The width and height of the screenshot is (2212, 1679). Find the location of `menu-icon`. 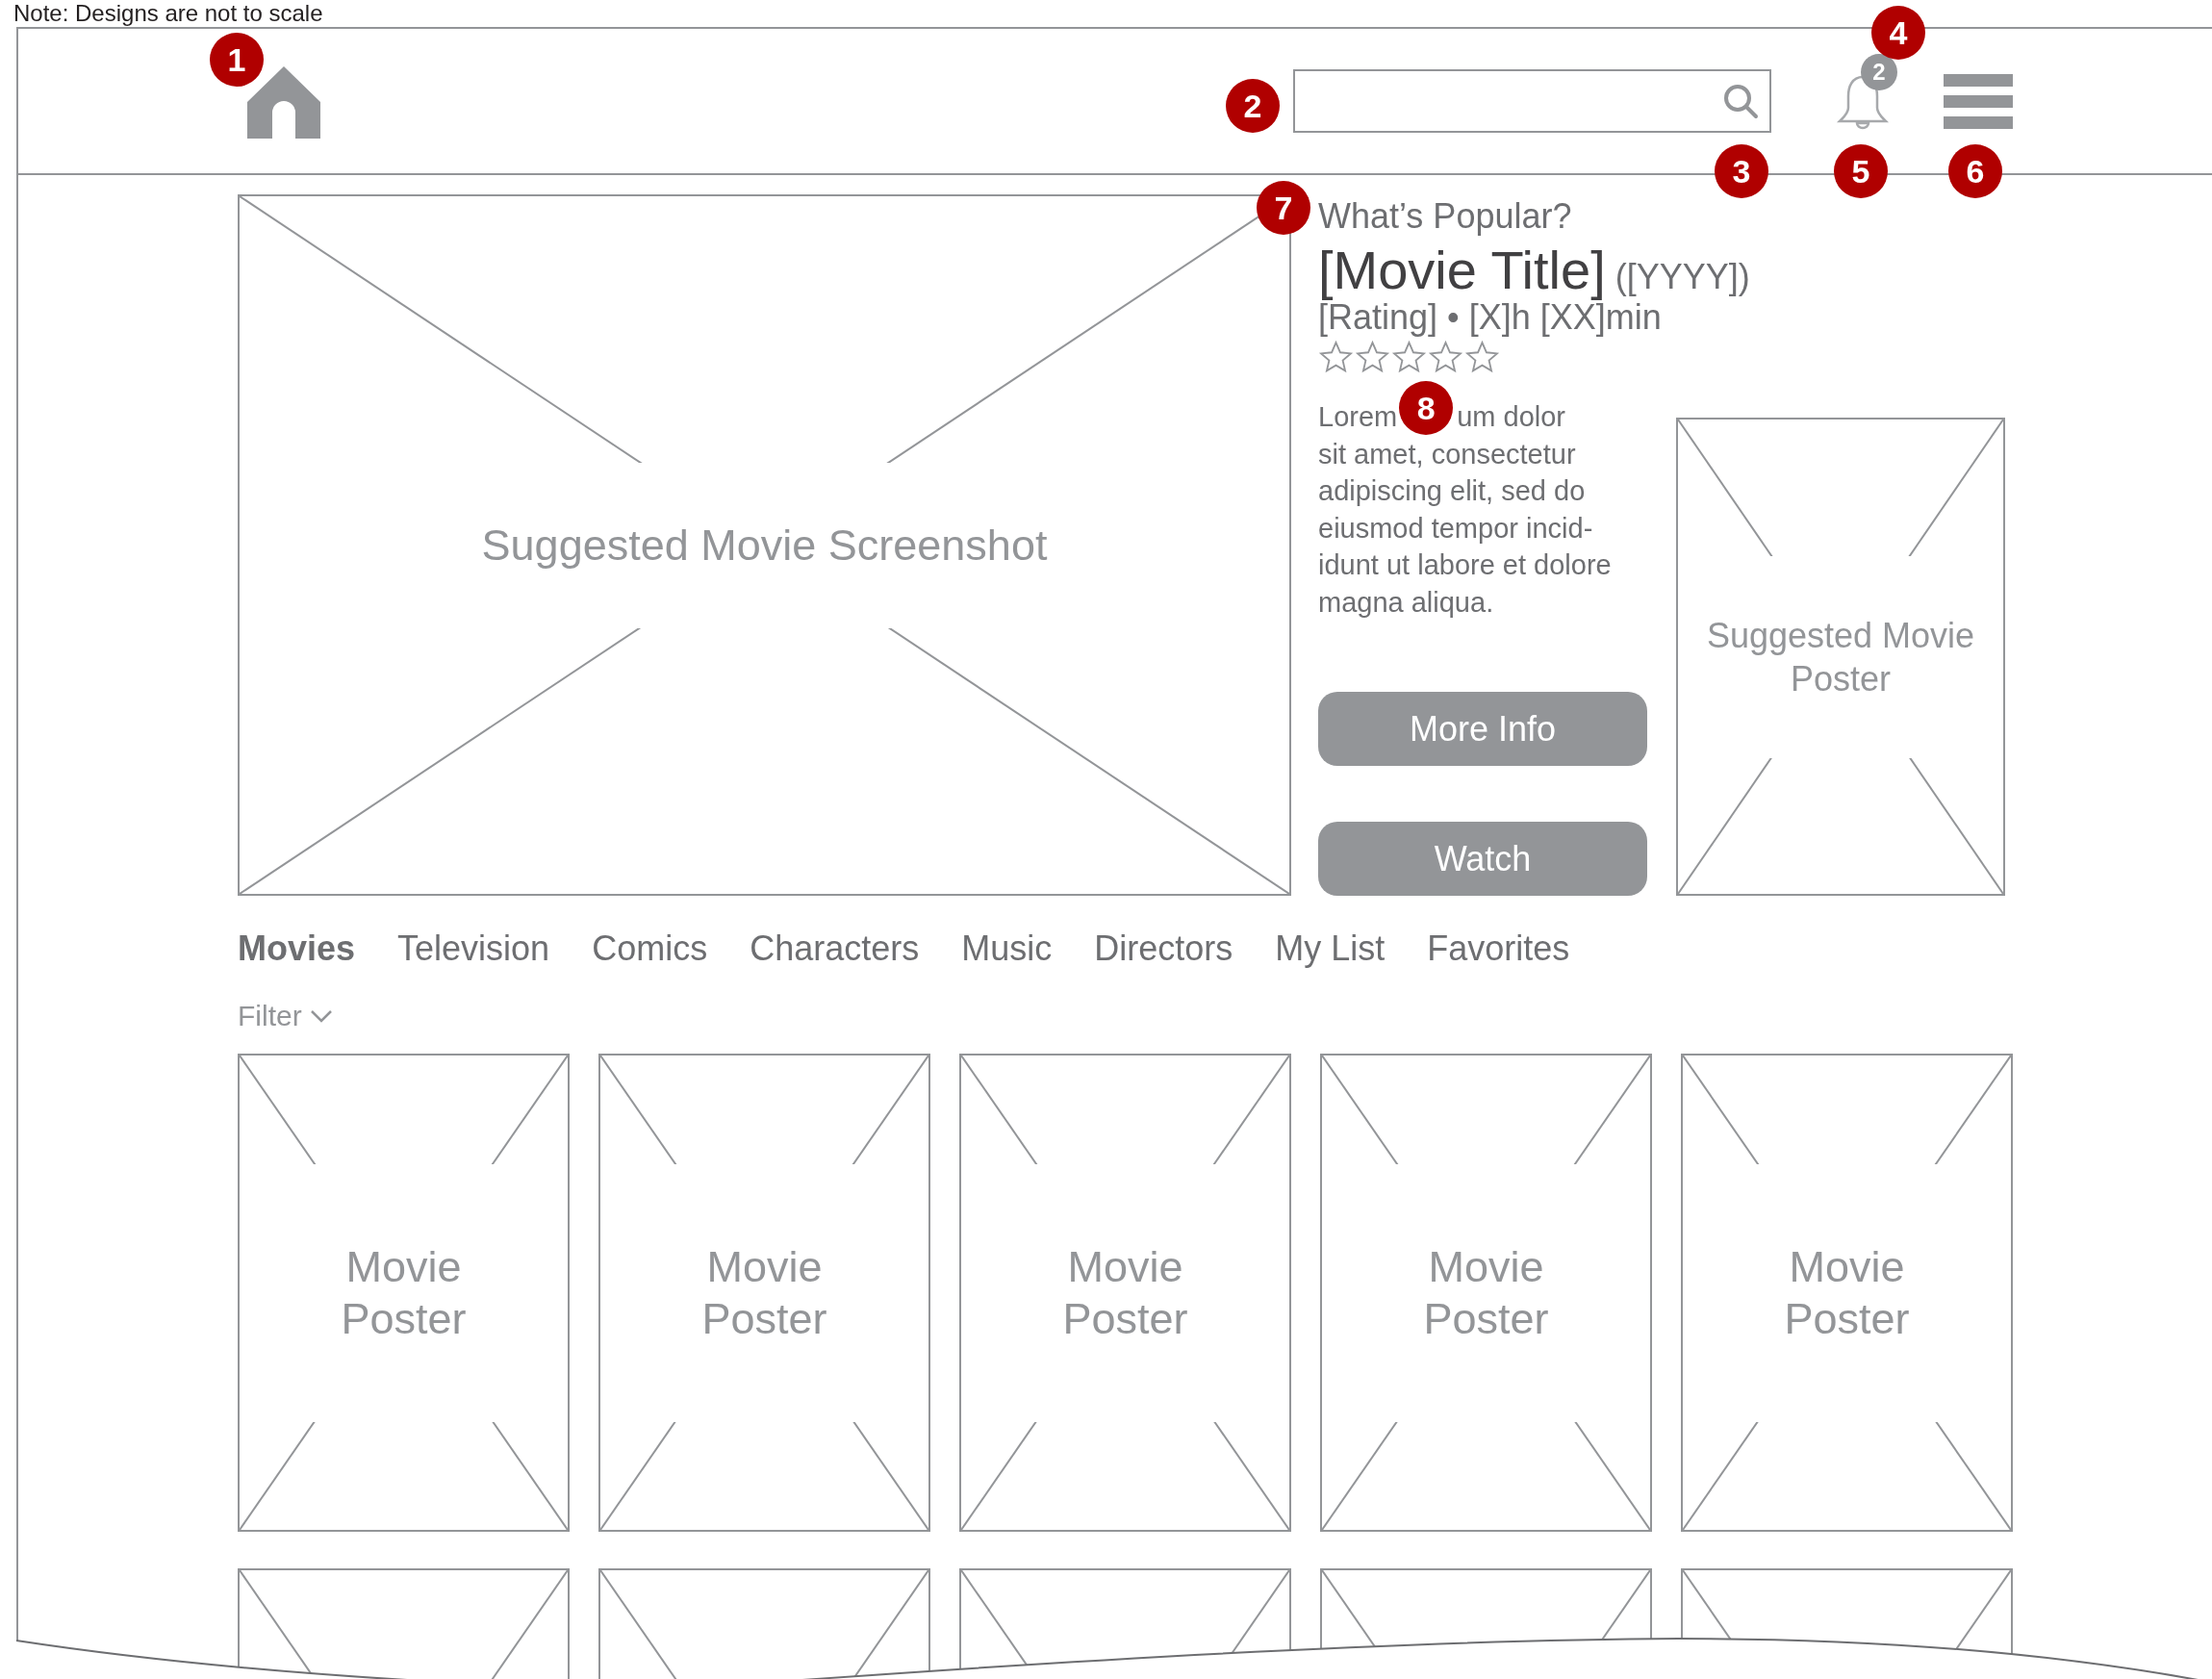

menu-icon is located at coordinates (1978, 101).